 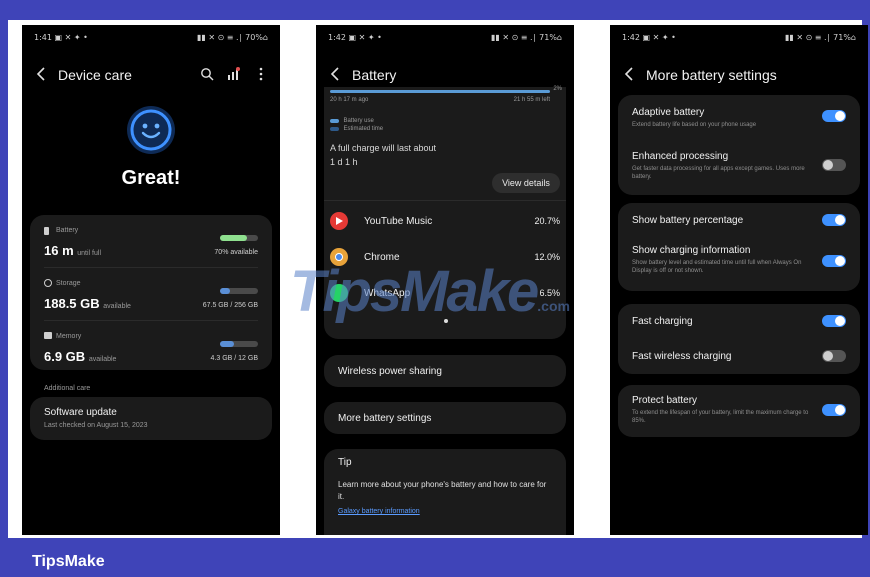 I want to click on battery-level-bar, so click(x=239, y=238).